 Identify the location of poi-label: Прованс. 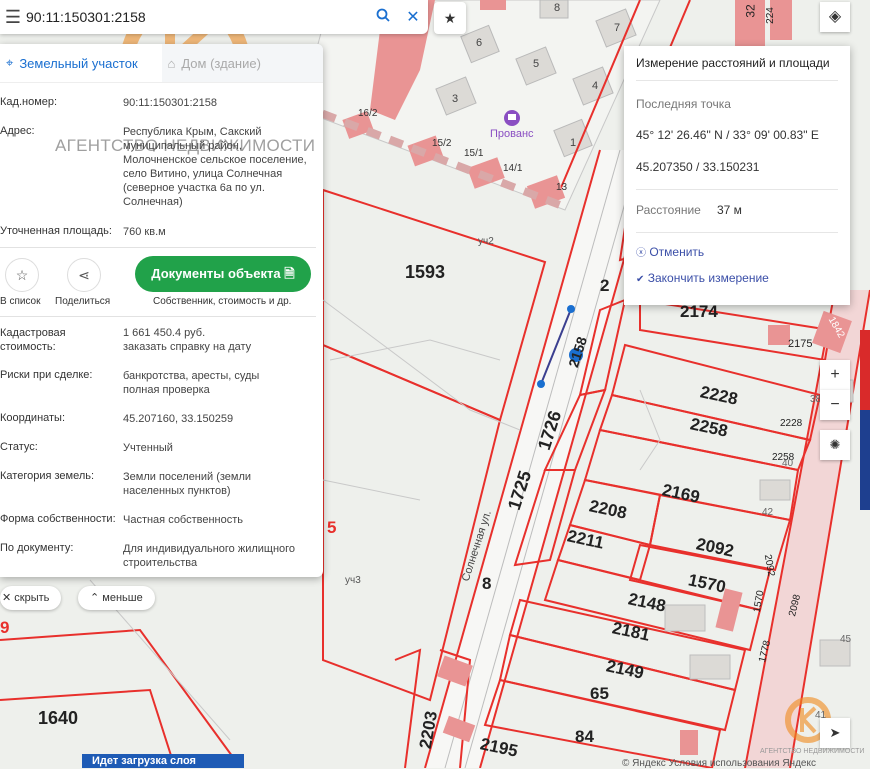
(512, 134).